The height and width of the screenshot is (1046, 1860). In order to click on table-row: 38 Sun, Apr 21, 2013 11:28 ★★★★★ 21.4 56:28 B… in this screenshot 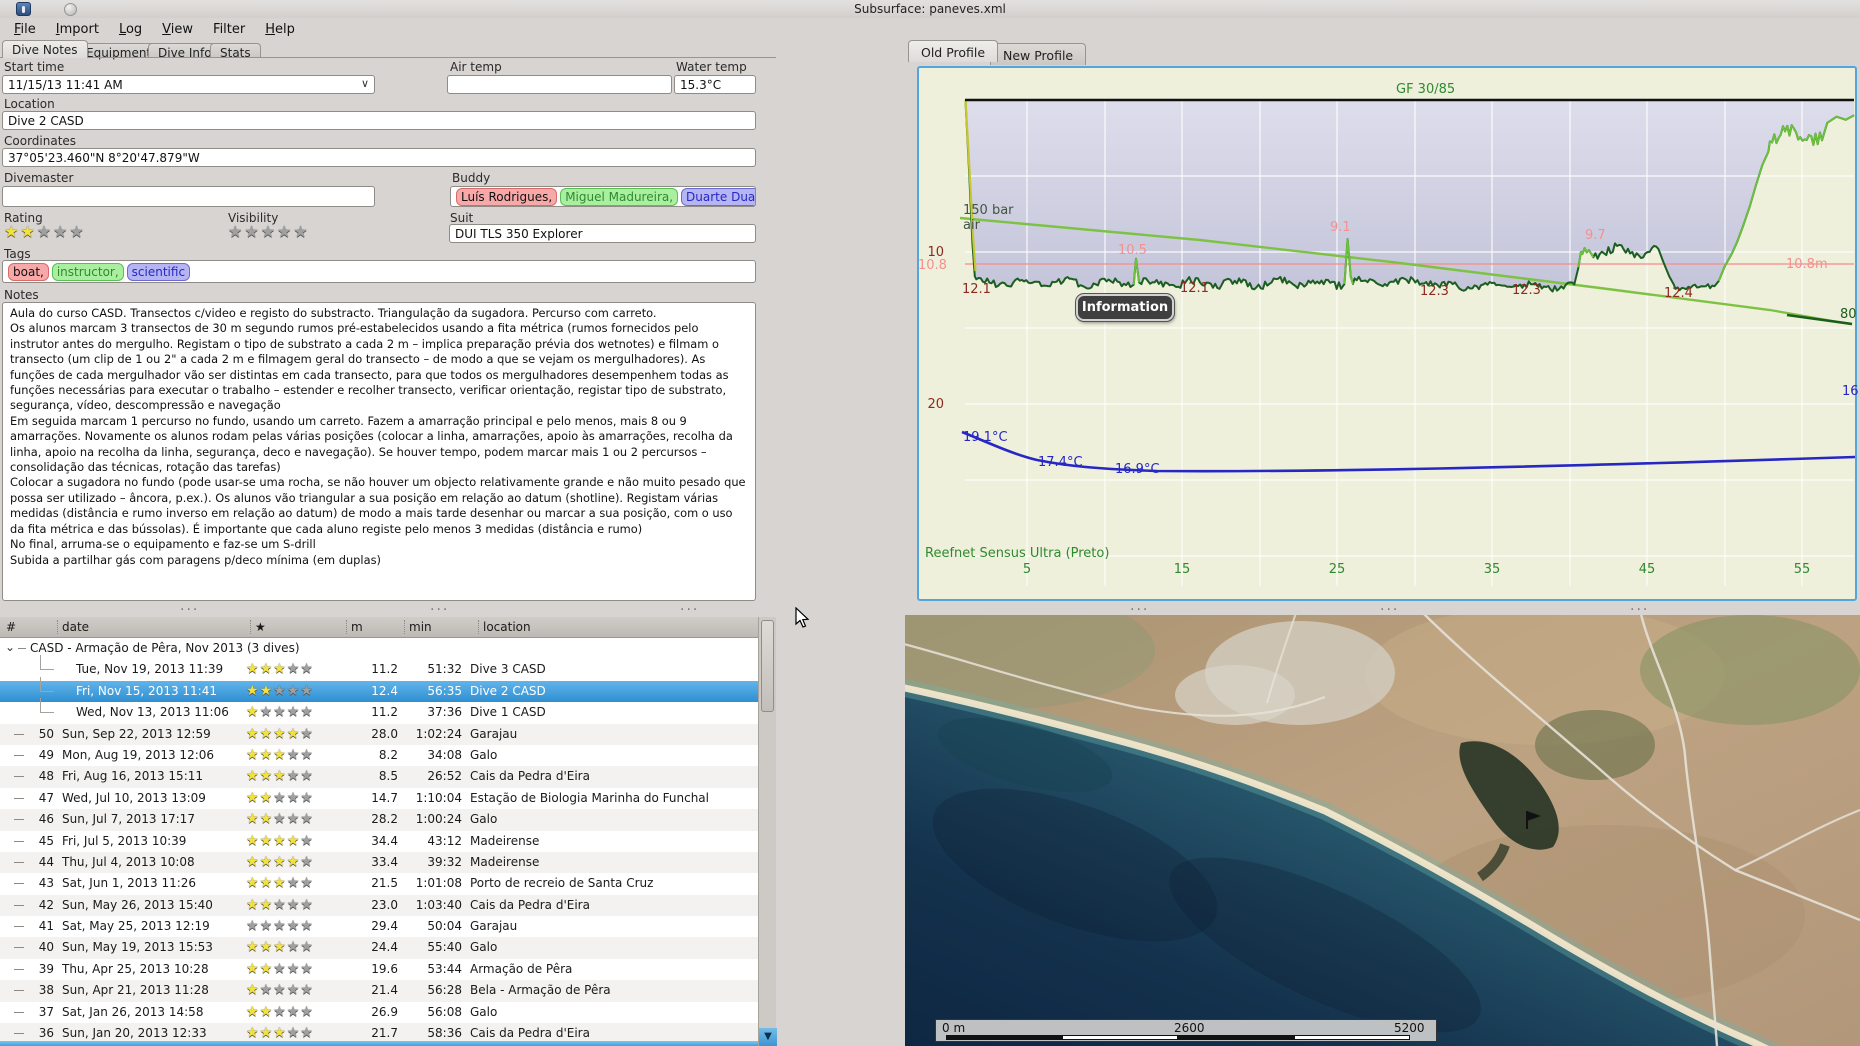, I will do `click(379, 991)`.